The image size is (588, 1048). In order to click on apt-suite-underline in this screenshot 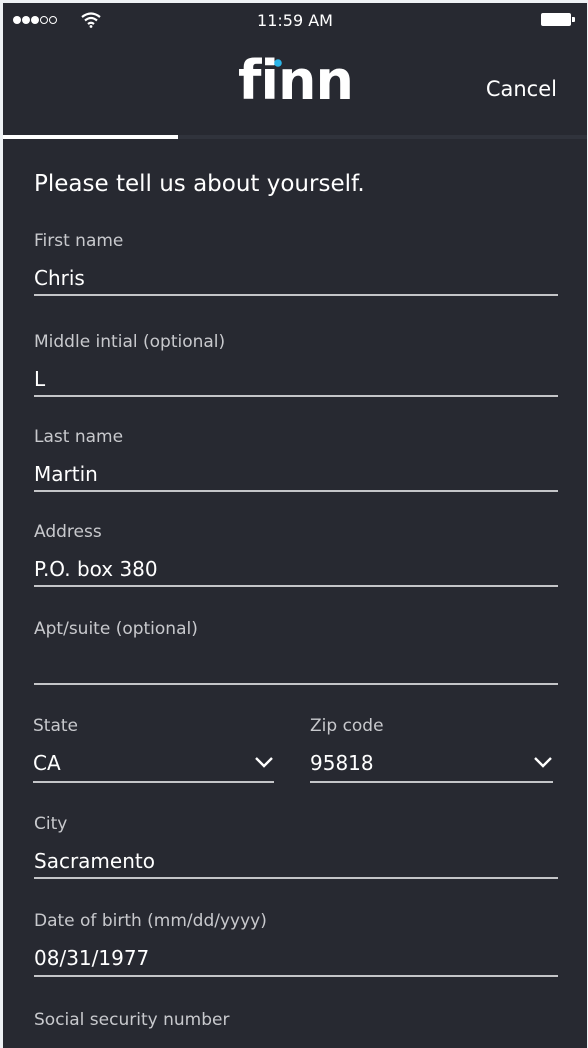, I will do `click(296, 684)`.